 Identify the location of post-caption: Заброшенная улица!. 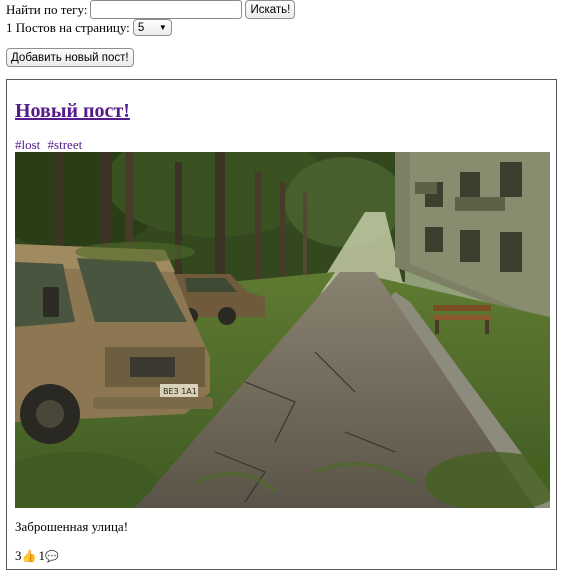
(72, 526).